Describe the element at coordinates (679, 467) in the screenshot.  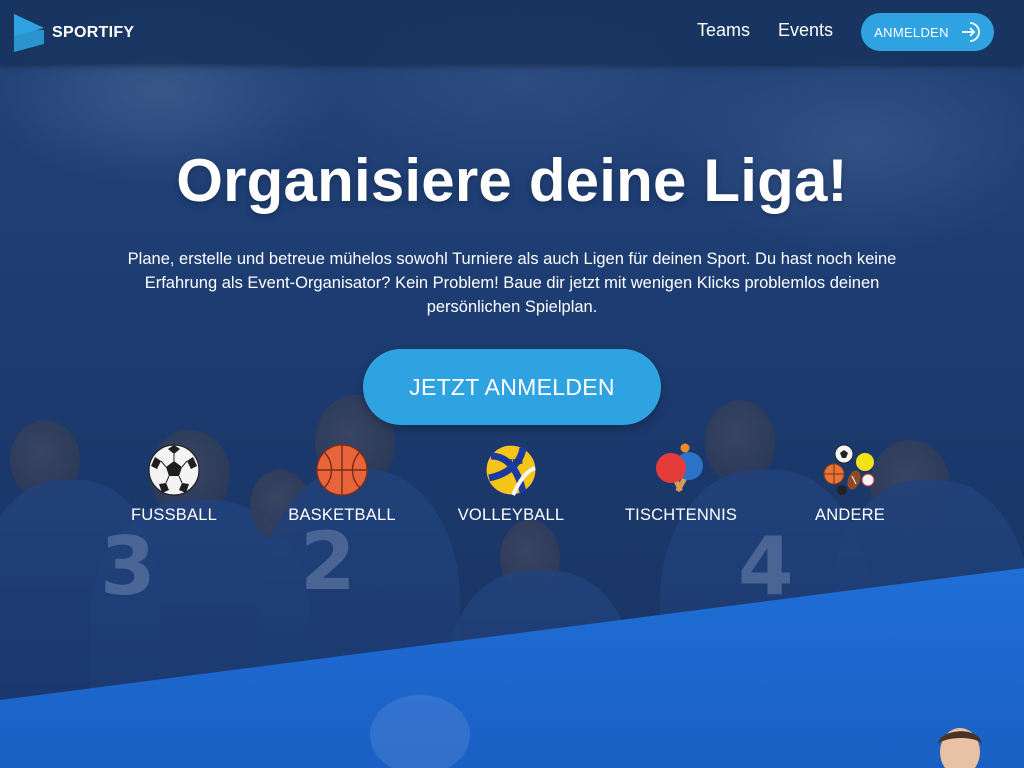
I see `table-tennis-icon` at that location.